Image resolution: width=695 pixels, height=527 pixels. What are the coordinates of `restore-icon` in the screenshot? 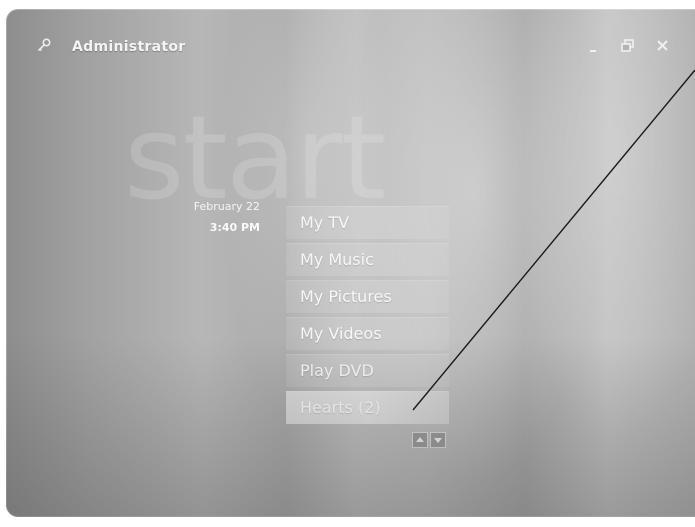 It's located at (628, 46).